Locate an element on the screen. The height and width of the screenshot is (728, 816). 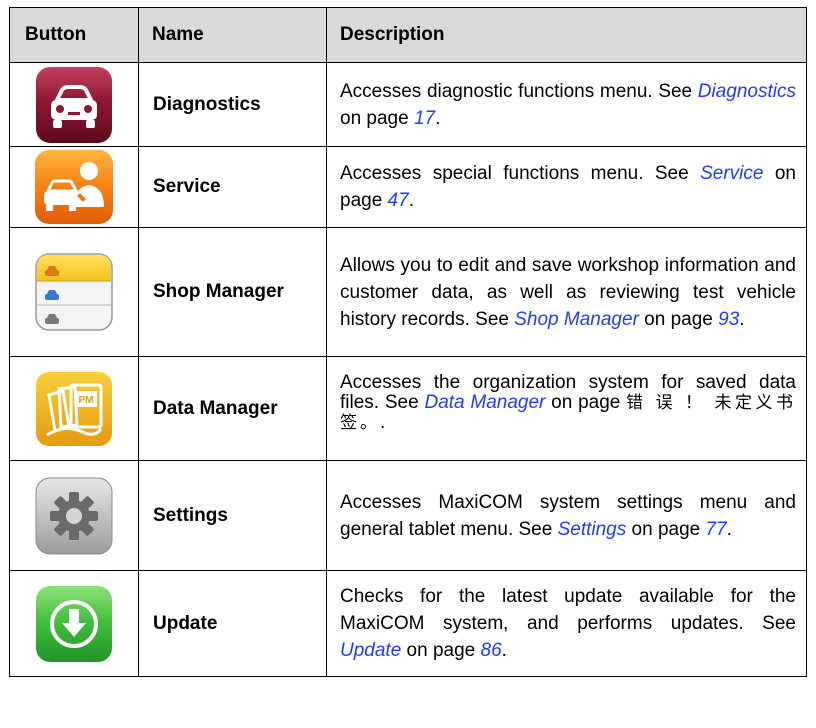
page-link: 17 is located at coordinates (424, 118).